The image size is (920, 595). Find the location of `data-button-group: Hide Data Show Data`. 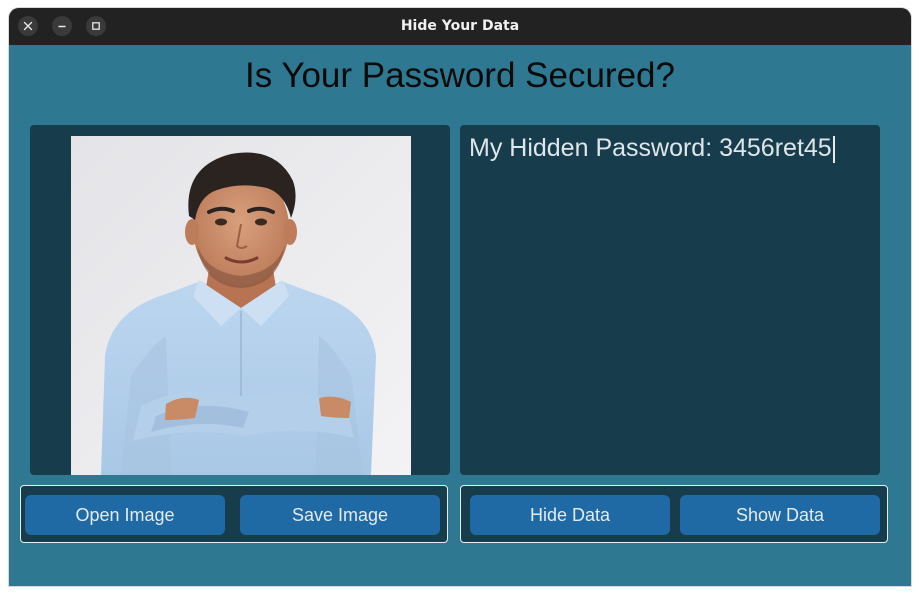

data-button-group: Hide Data Show Data is located at coordinates (674, 514).